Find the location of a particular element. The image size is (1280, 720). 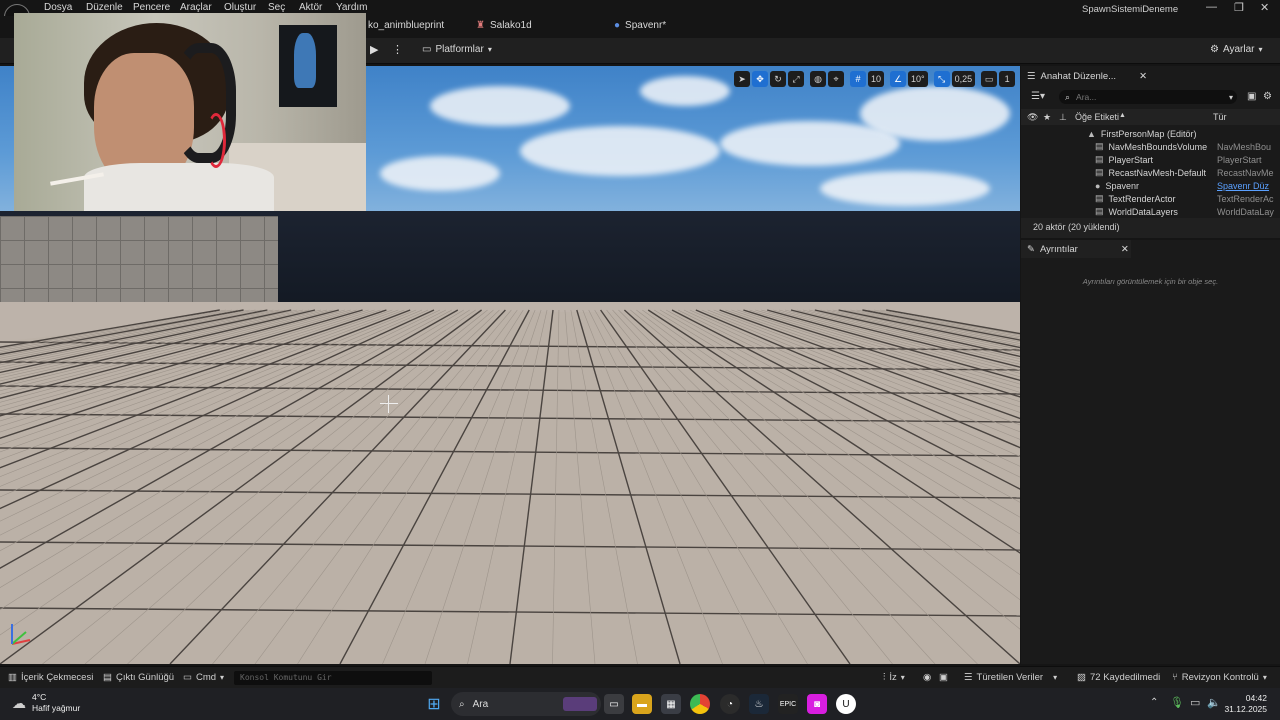

list-item: ● Spavenr Spavenr Düz is located at coordinates (1150, 185).